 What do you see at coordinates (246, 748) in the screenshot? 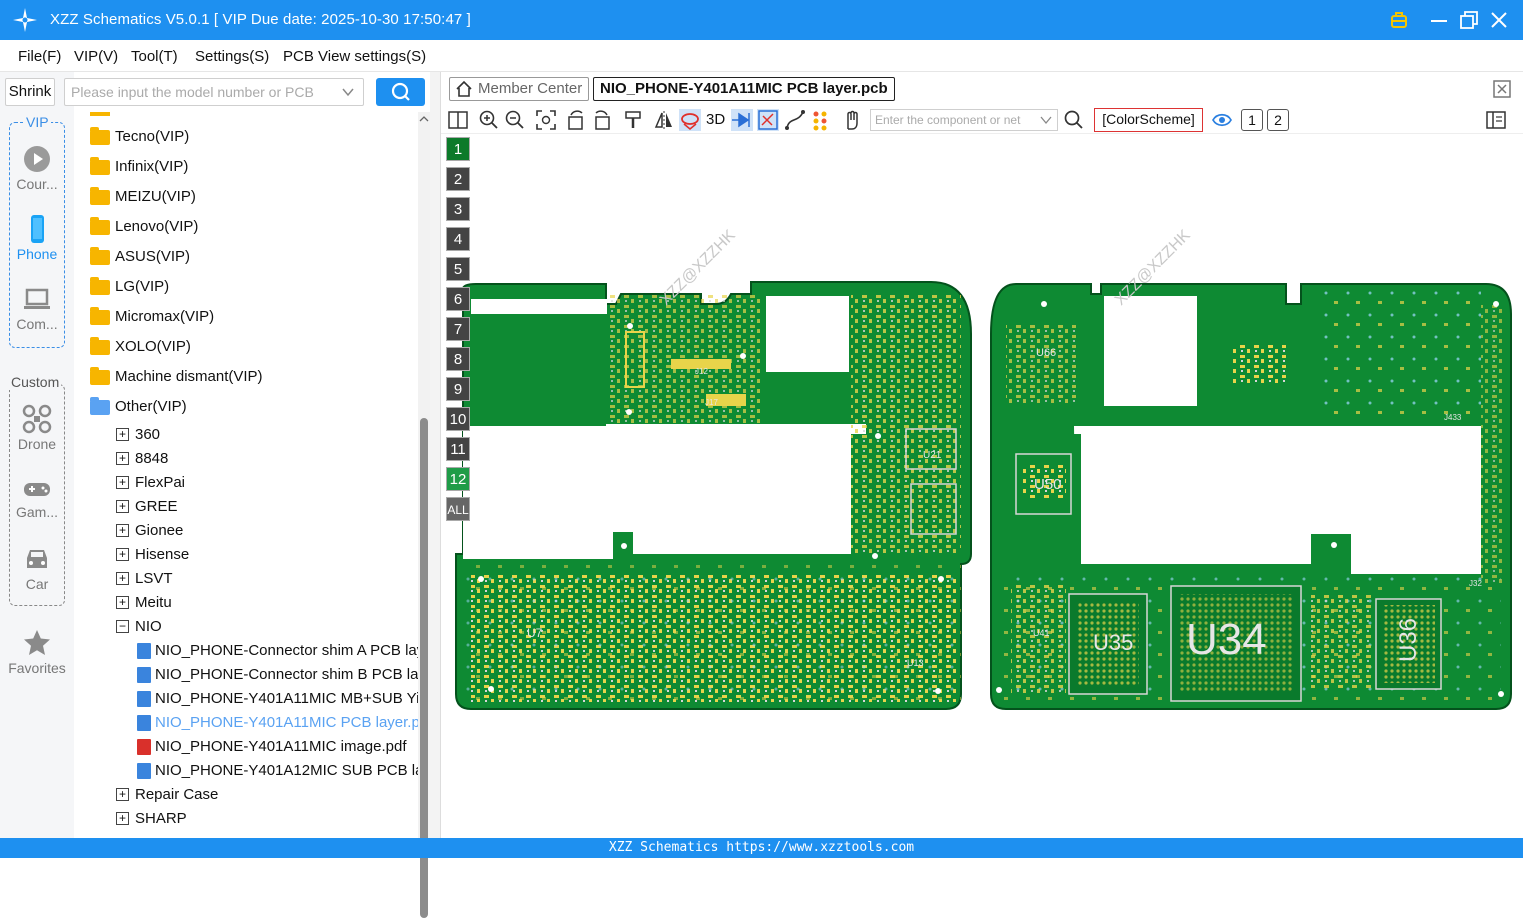
I see `tree-file: NIO_PHONE-Y401A11MIC image.pdf` at bounding box center [246, 748].